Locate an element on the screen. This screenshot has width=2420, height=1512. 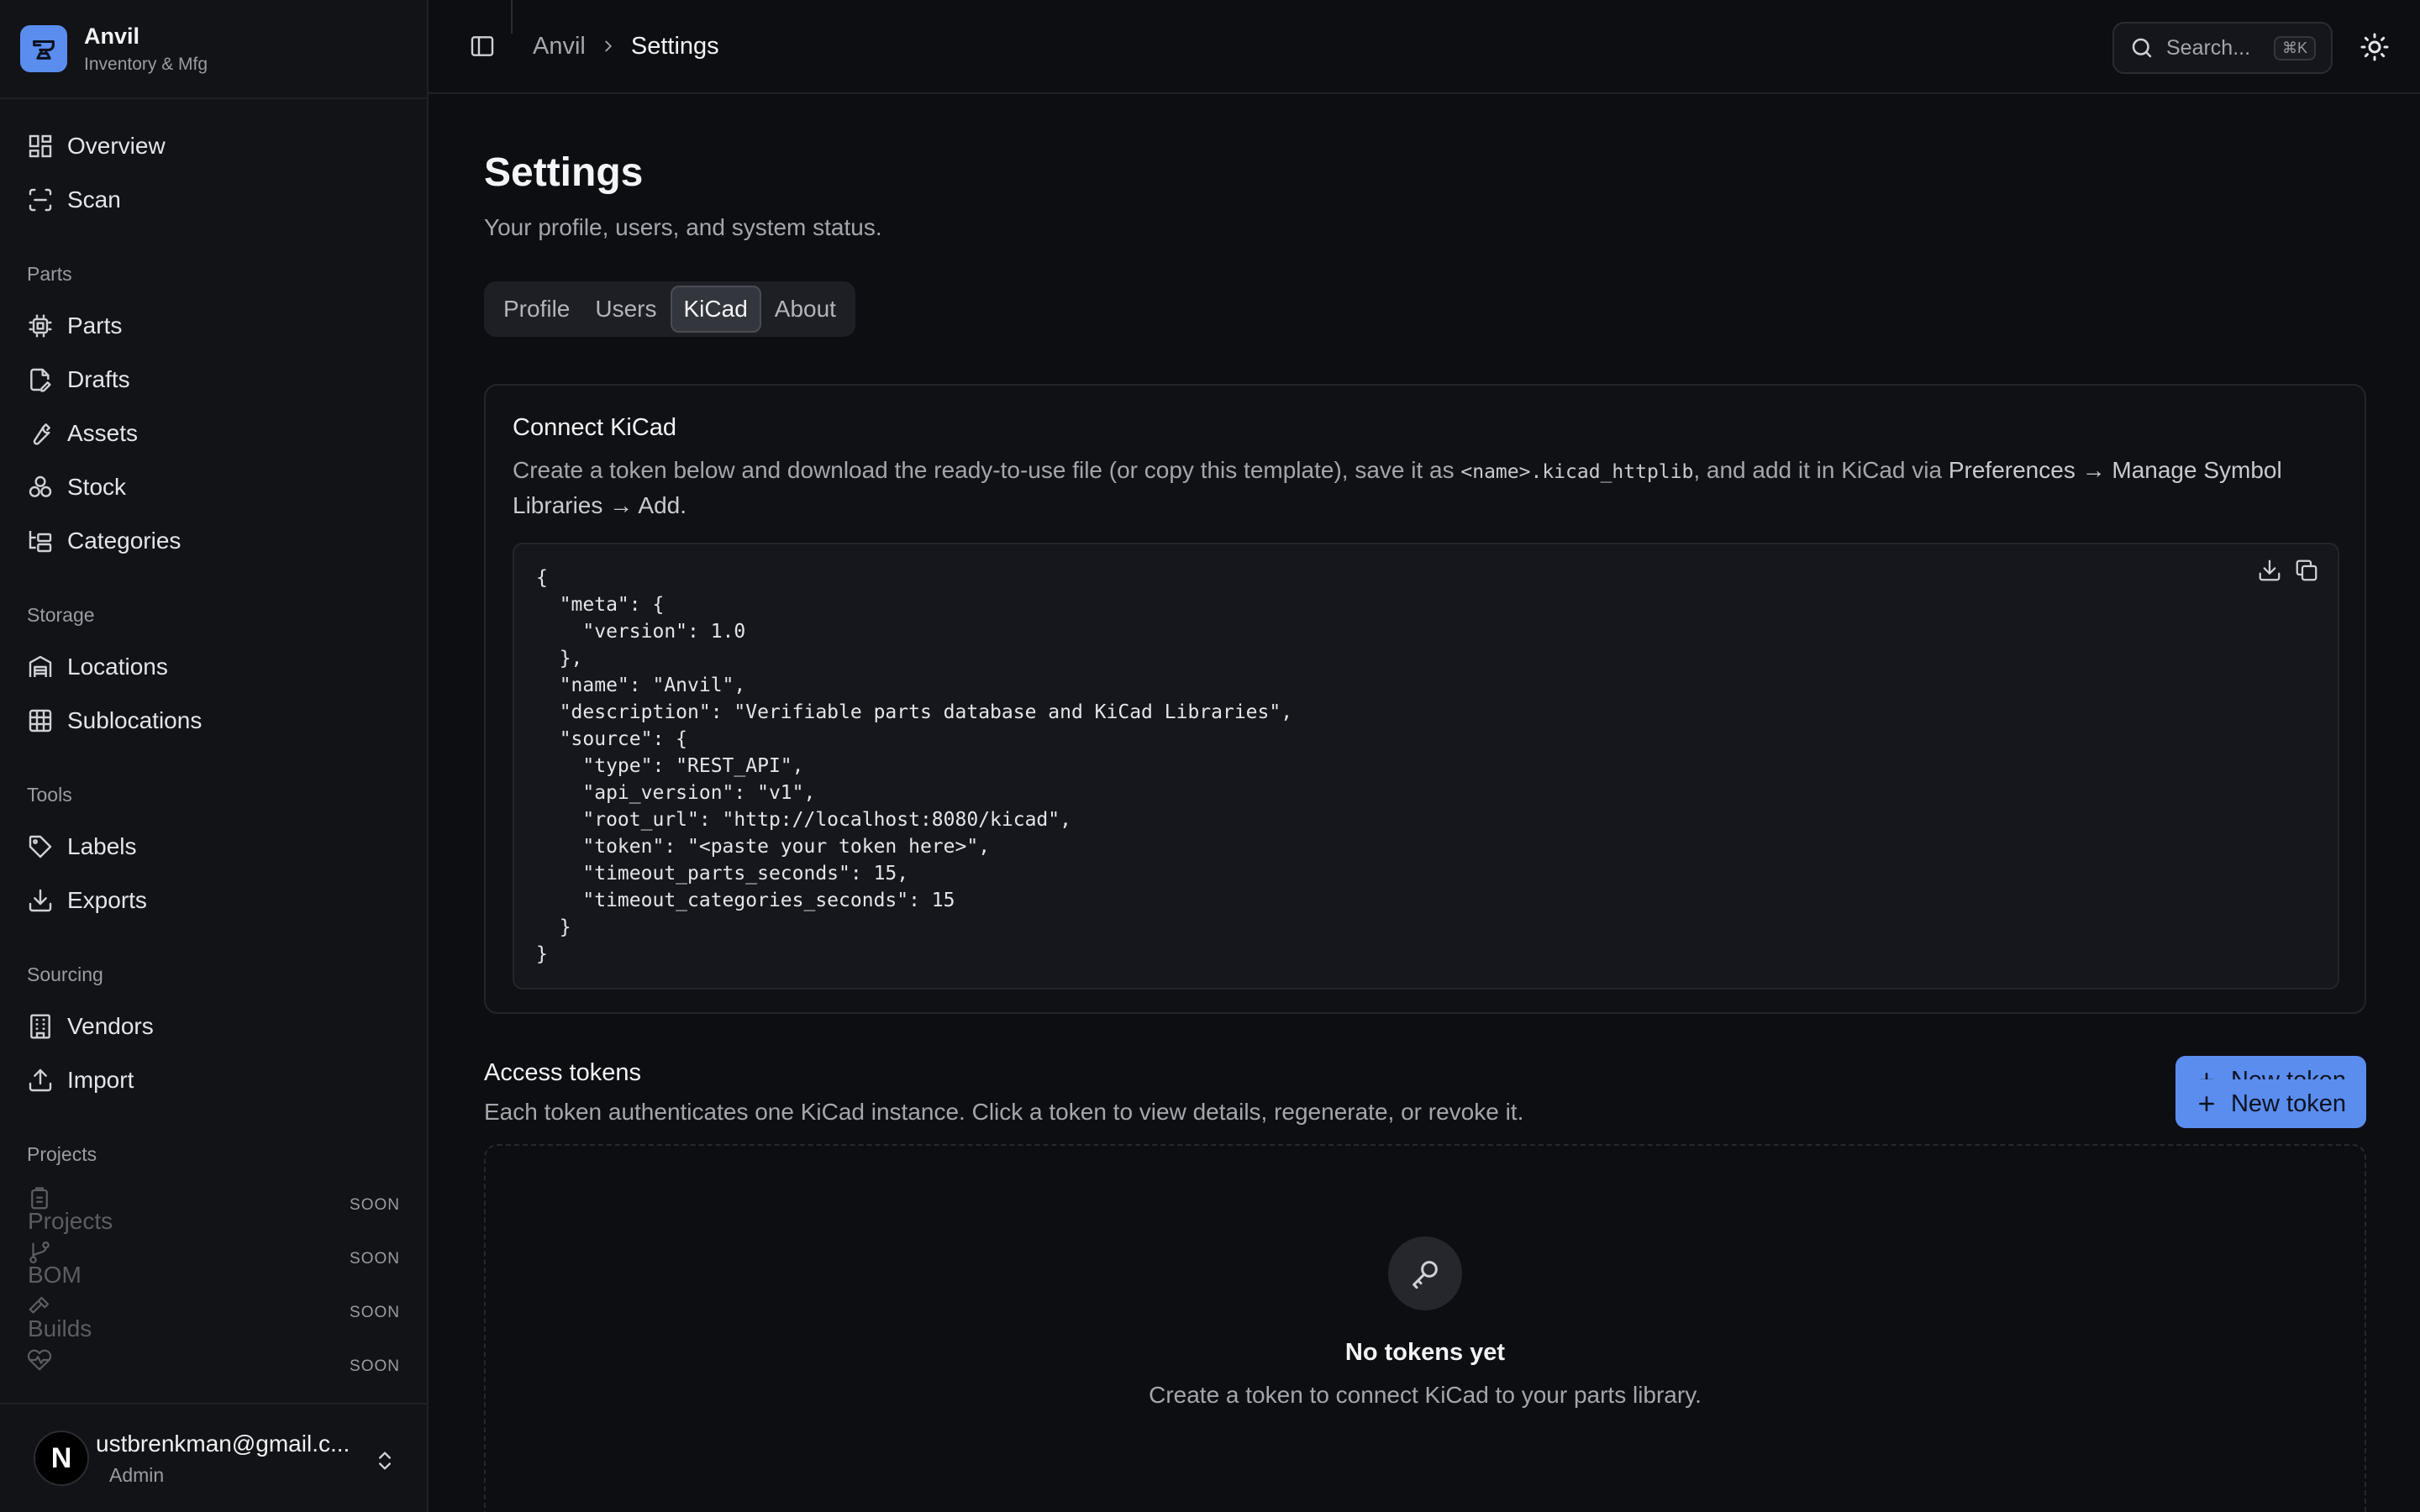
section-title: Access tokens is located at coordinates (562, 1072).